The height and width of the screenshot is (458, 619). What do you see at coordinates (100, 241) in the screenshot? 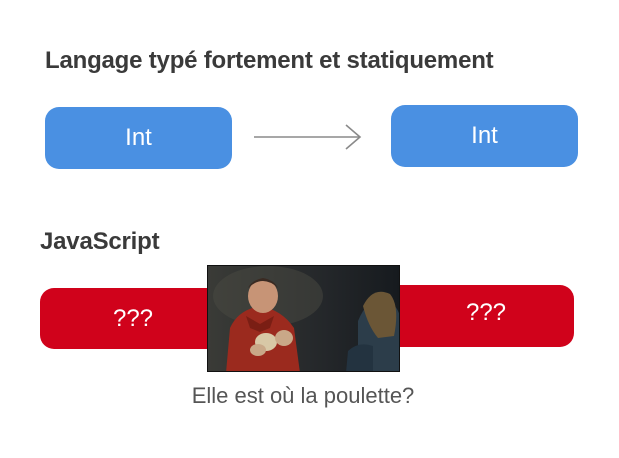
I see `javascript-title: JavaScript` at bounding box center [100, 241].